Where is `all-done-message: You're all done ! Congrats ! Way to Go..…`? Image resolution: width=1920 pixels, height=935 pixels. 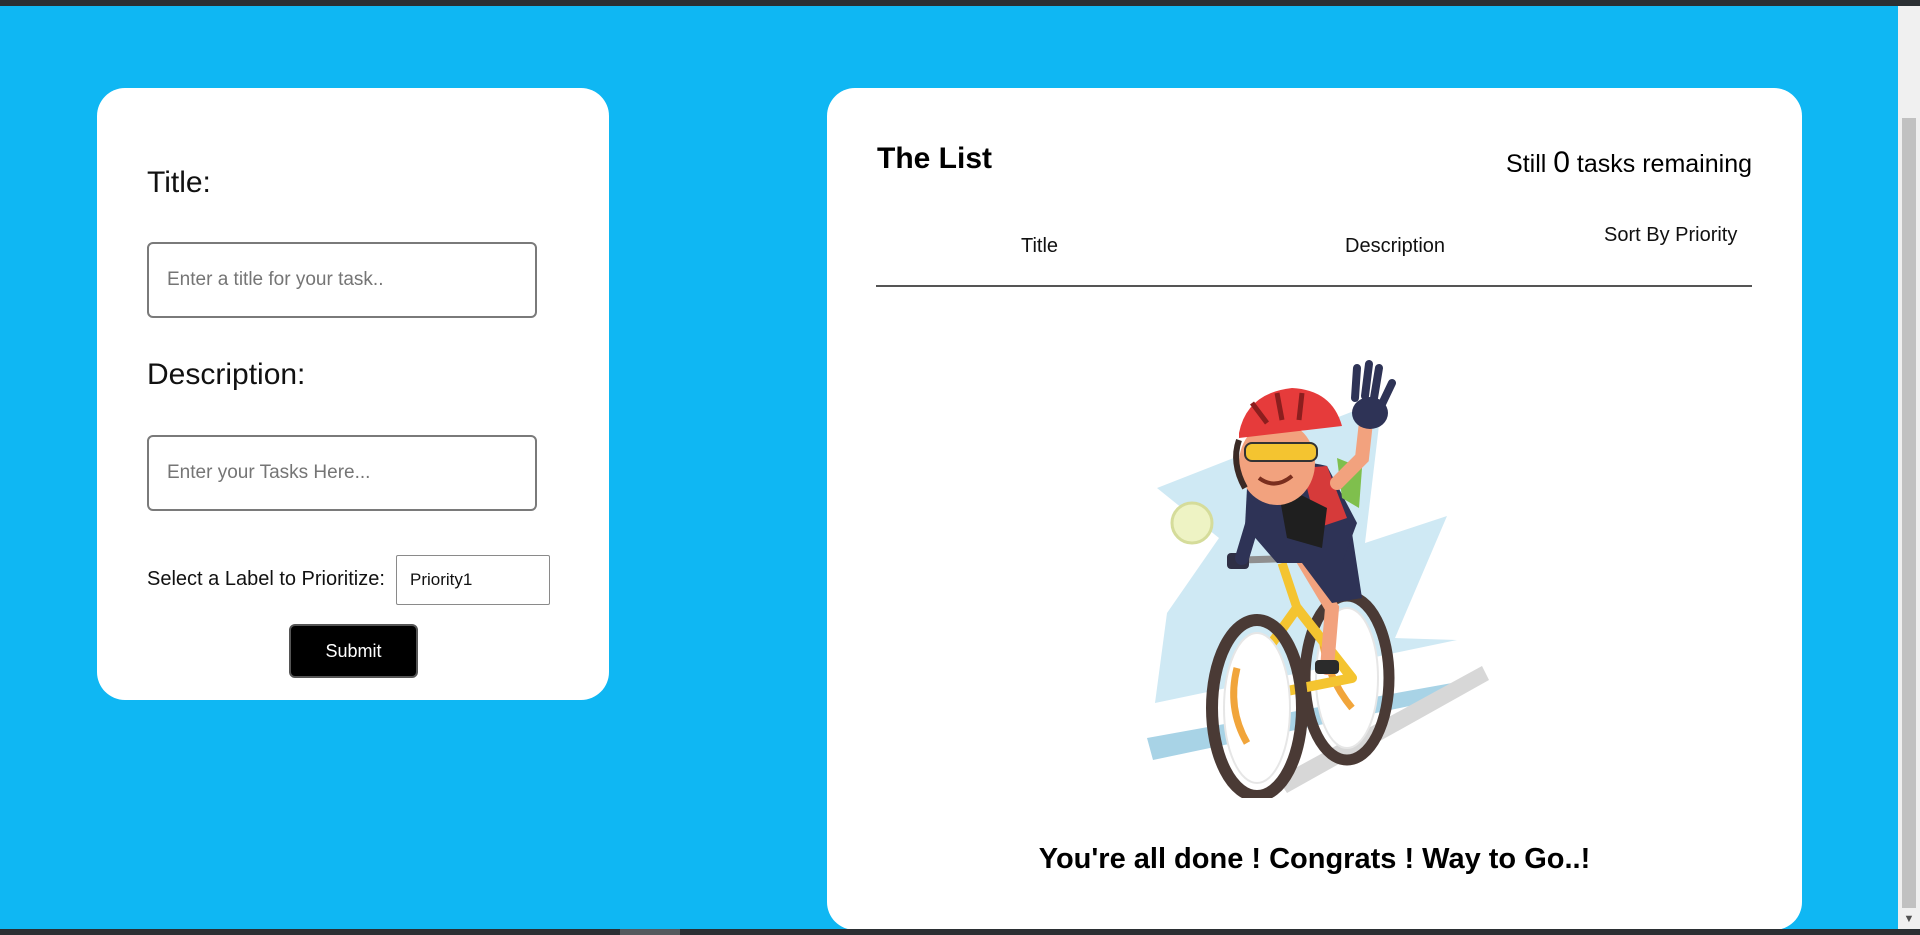
all-done-message: You're all done ! Congrats ! Way to Go..… is located at coordinates (1314, 859).